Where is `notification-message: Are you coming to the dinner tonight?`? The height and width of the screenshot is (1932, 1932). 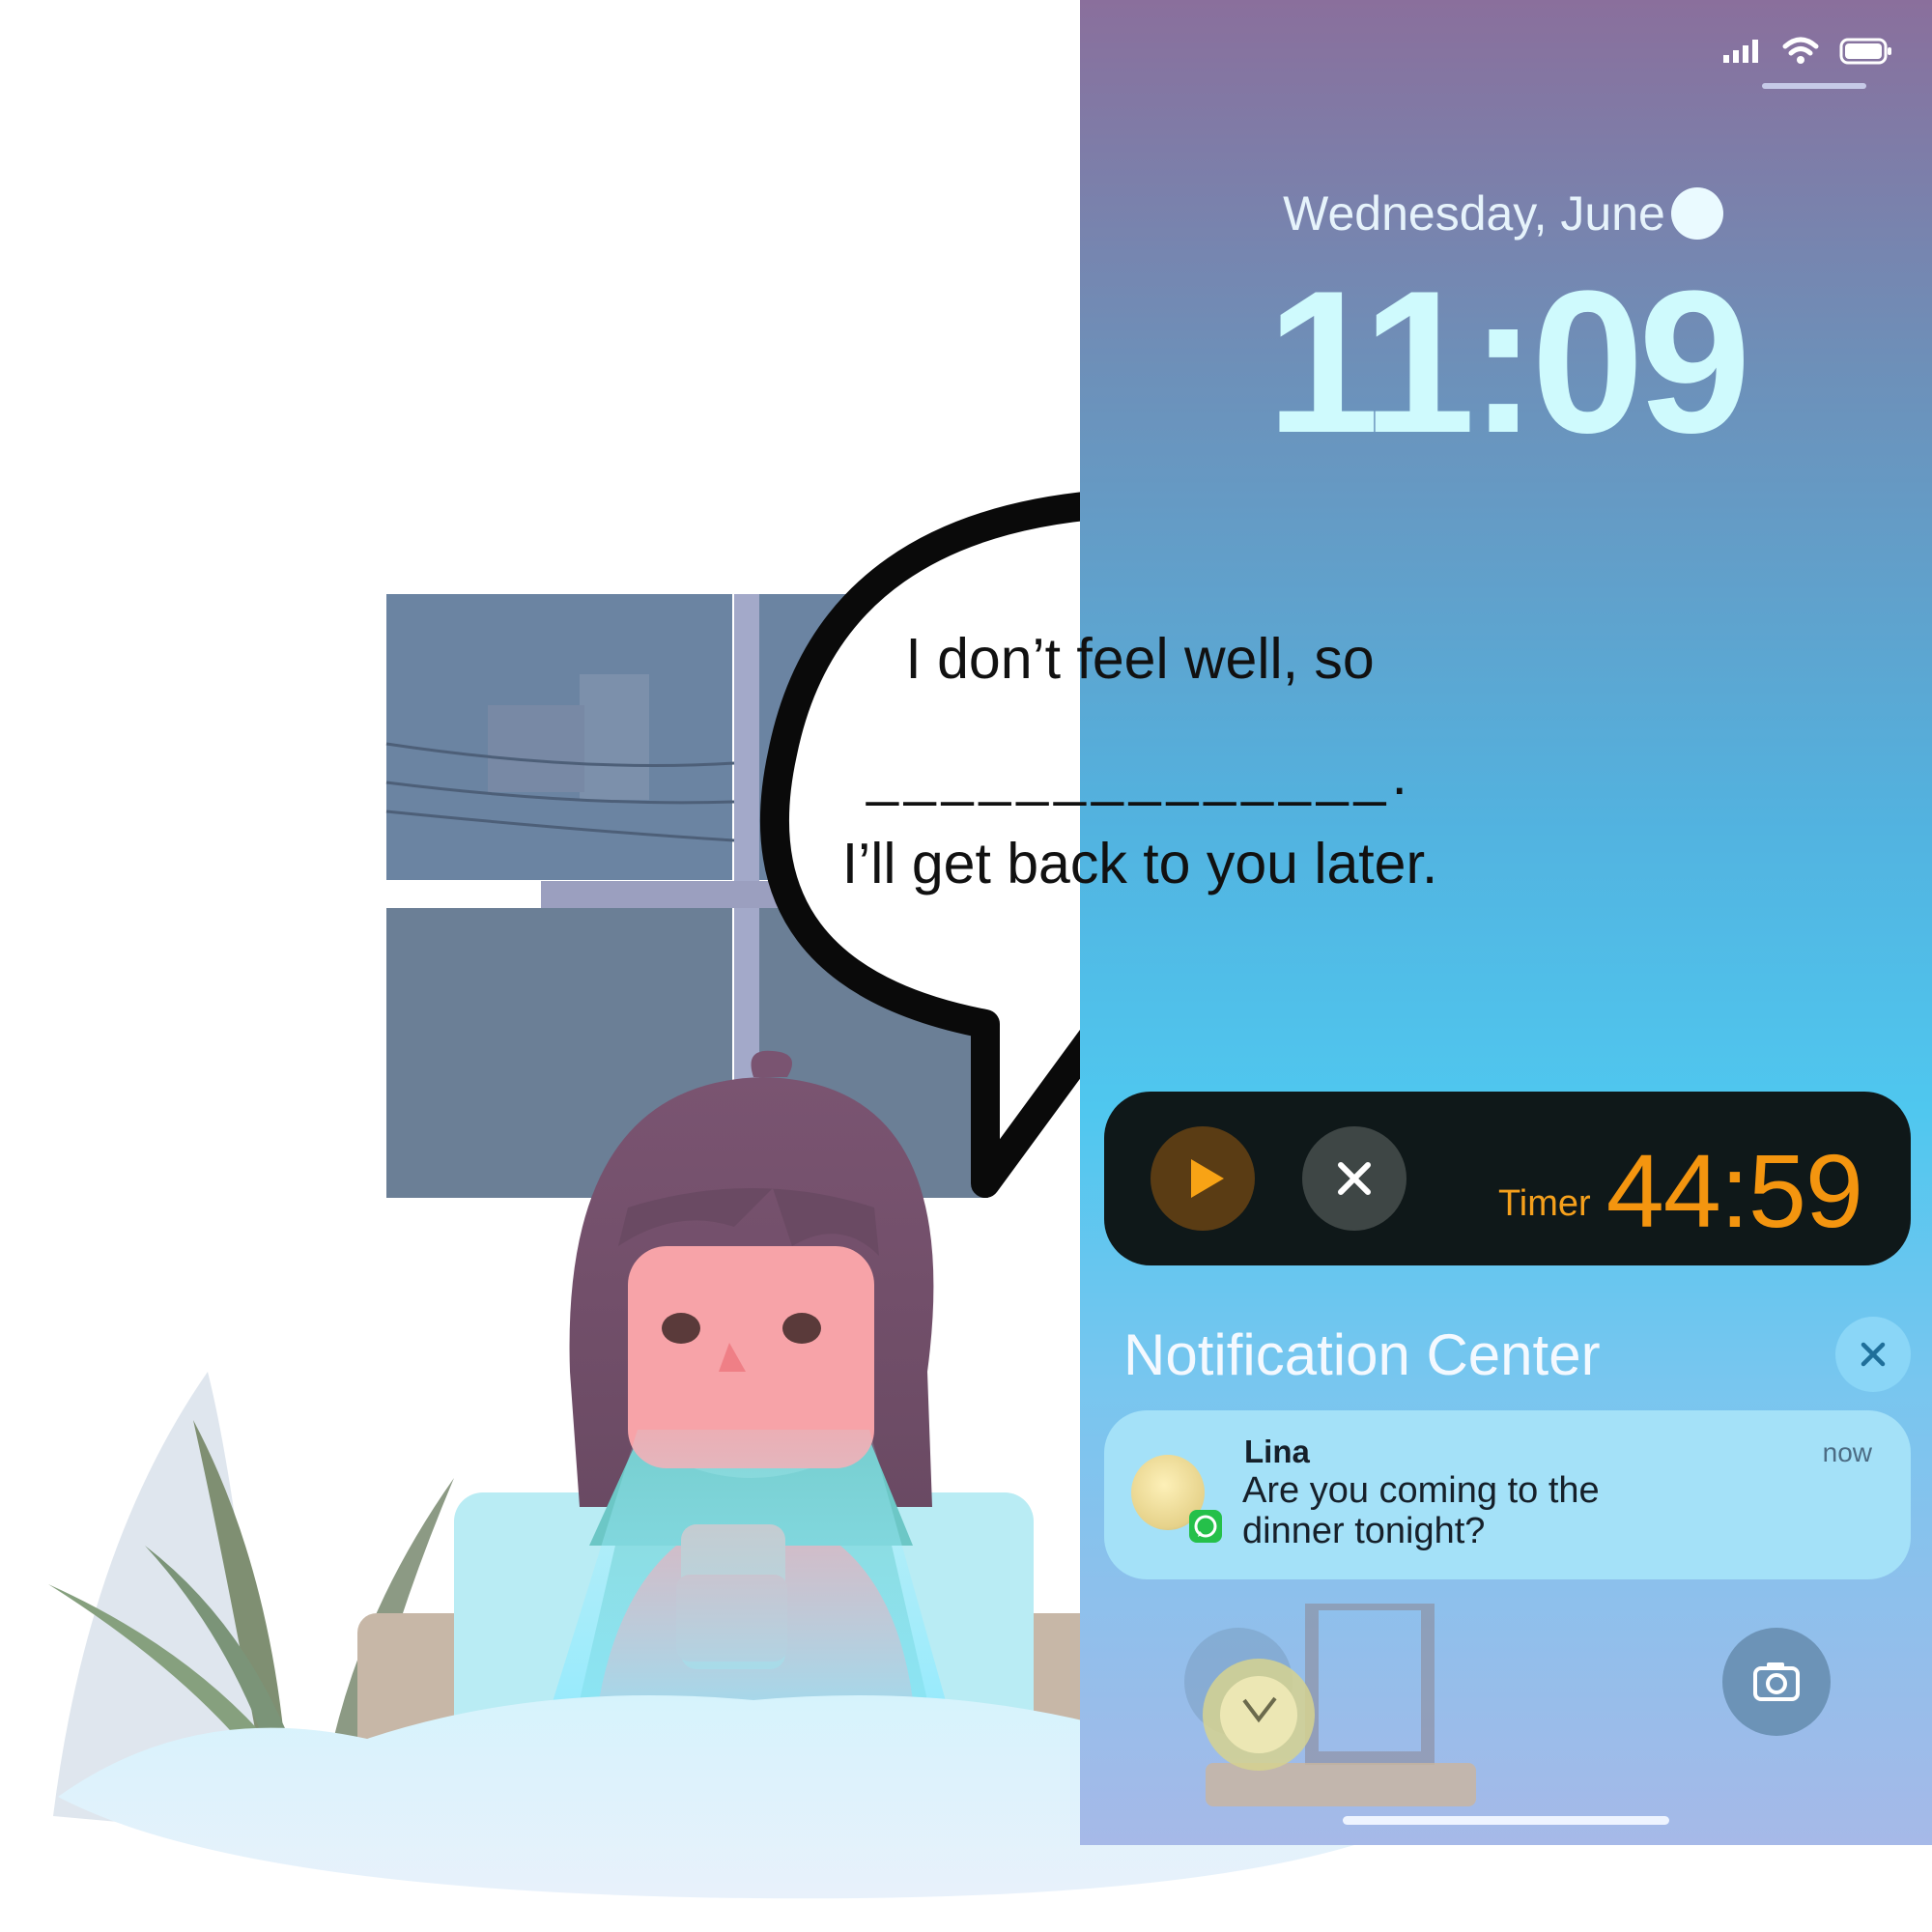 notification-message: Are you coming to the dinner tonight? is located at coordinates (1512, 1510).